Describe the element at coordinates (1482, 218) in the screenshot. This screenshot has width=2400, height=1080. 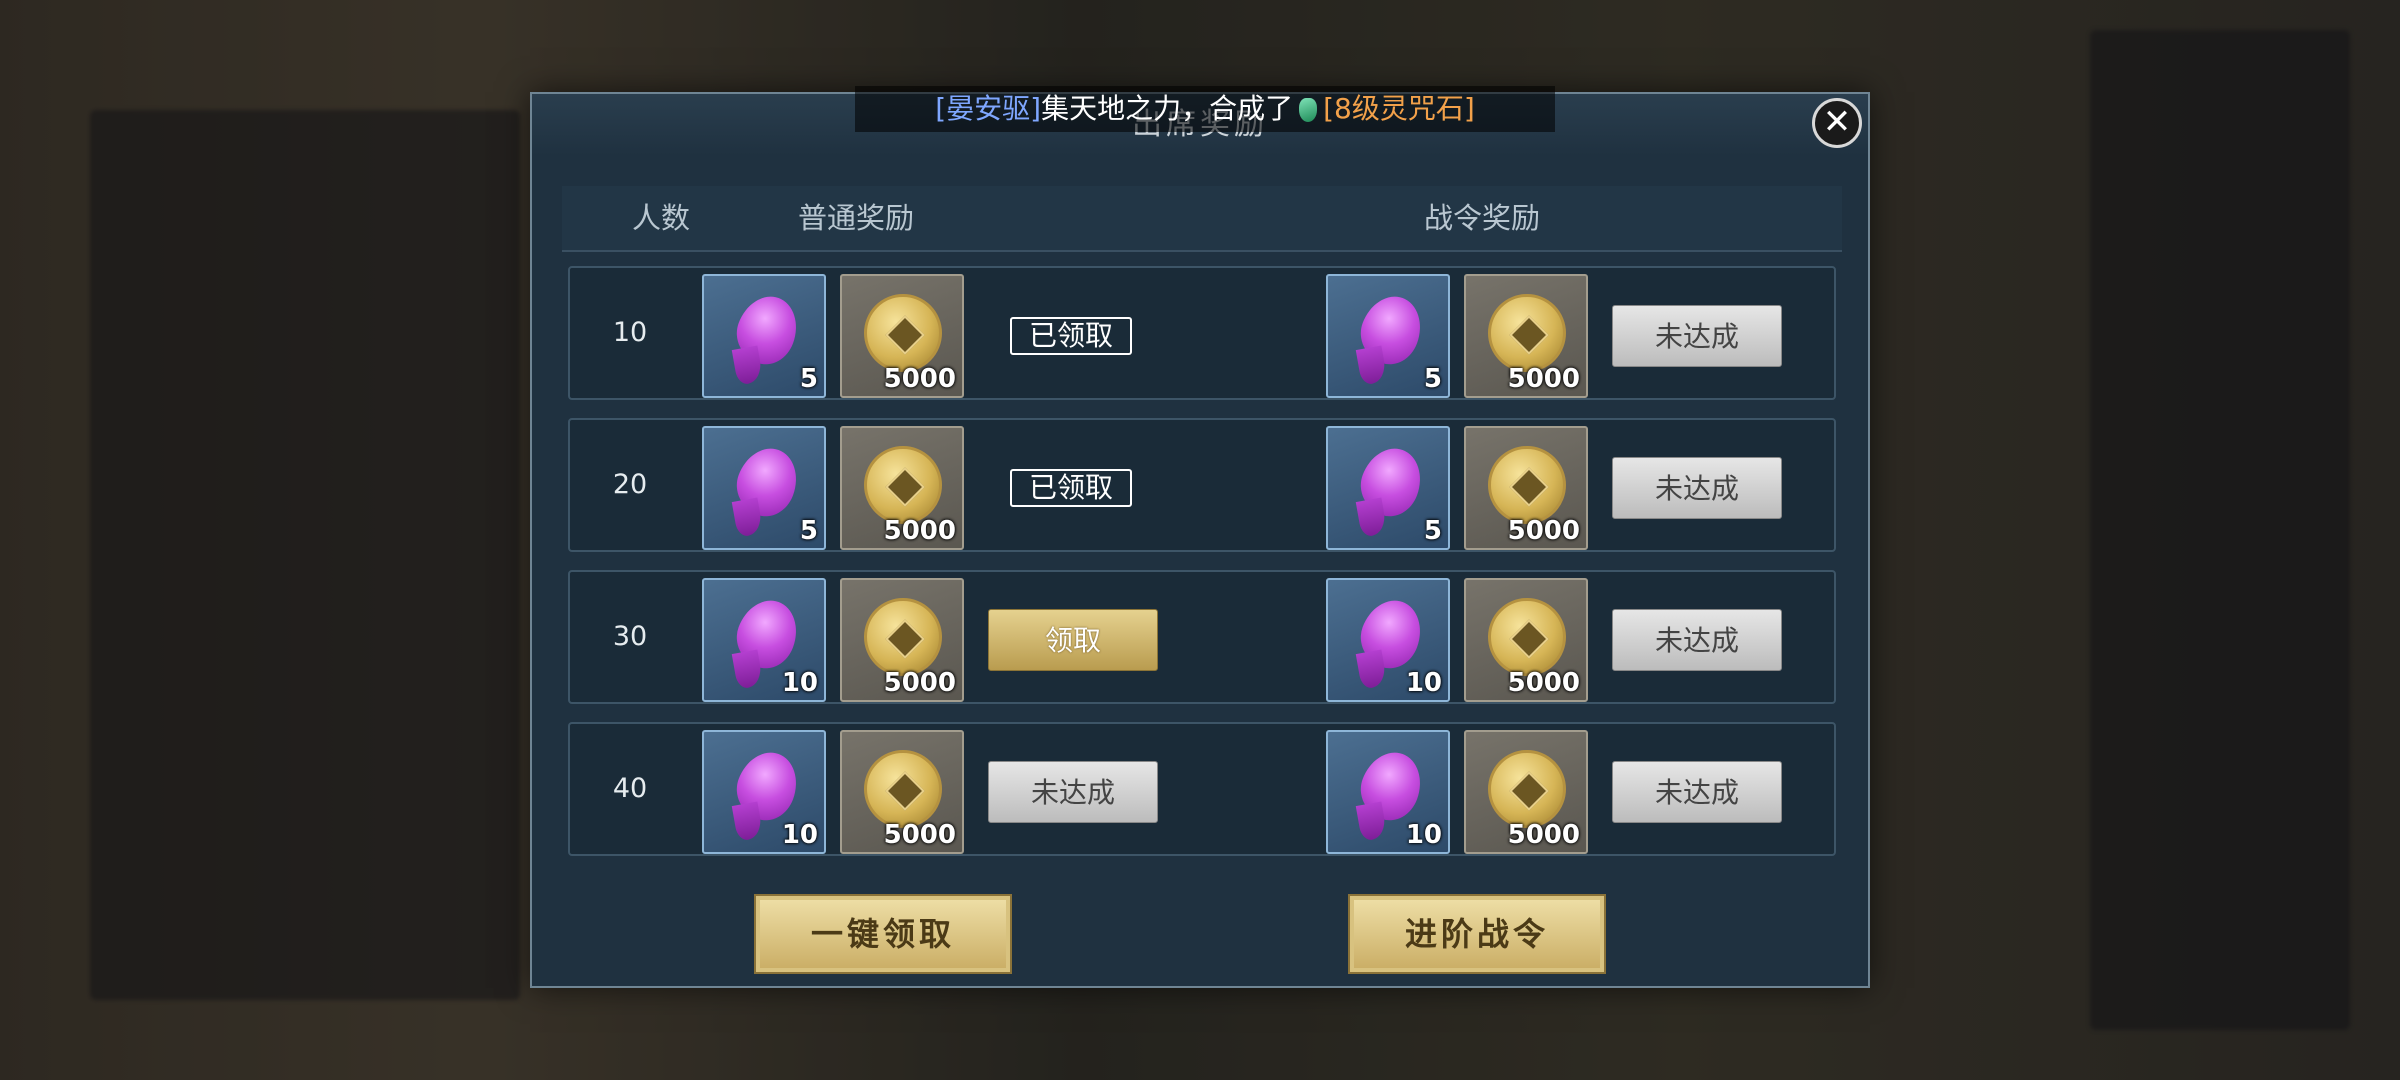
I see `header-pass-reward: 战令奖励` at that location.